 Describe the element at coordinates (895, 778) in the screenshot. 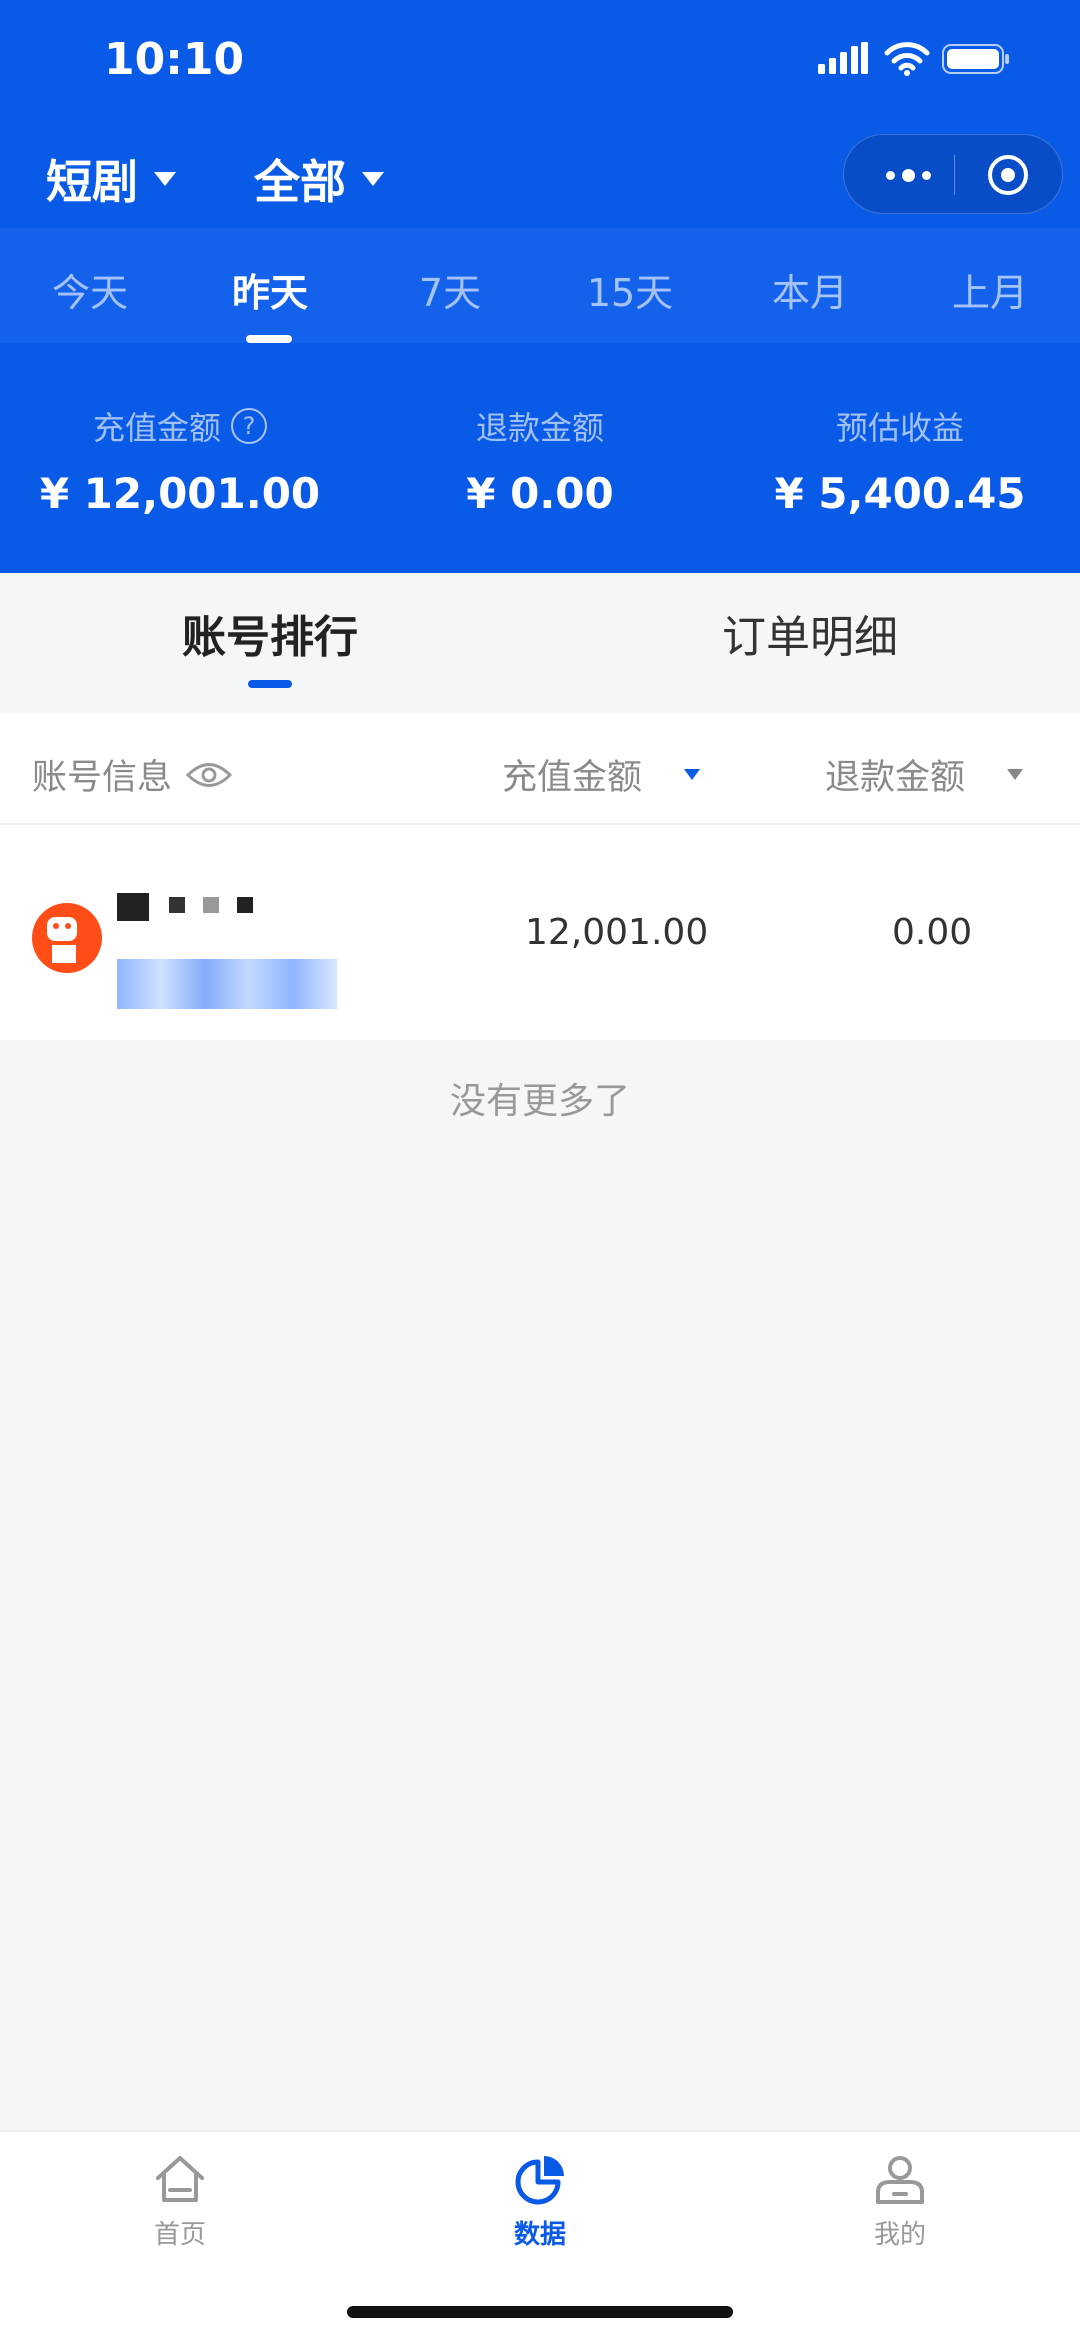

I see `column-label: 退款金额` at that location.